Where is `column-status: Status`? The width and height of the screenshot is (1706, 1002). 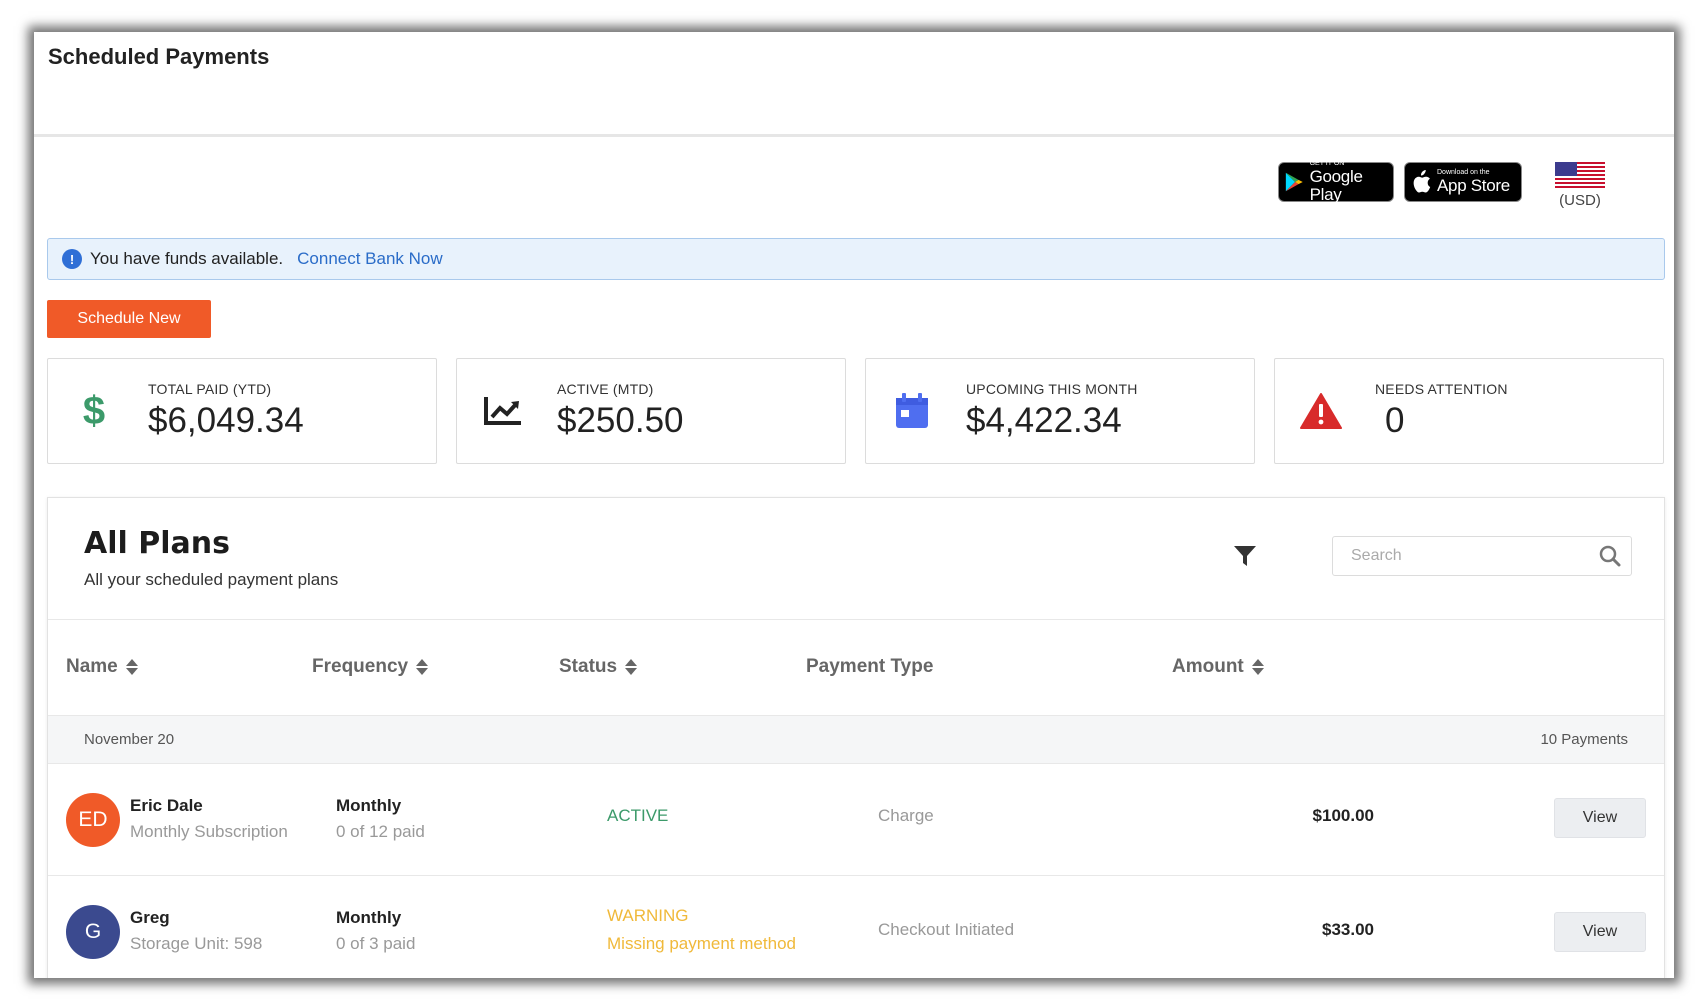
column-status: Status is located at coordinates (598, 667).